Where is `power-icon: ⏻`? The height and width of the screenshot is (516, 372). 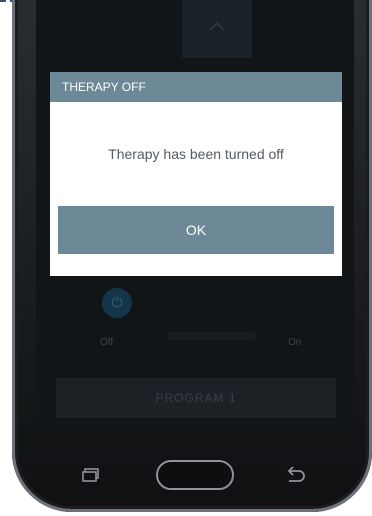
power-icon: ⏻ is located at coordinates (117, 302).